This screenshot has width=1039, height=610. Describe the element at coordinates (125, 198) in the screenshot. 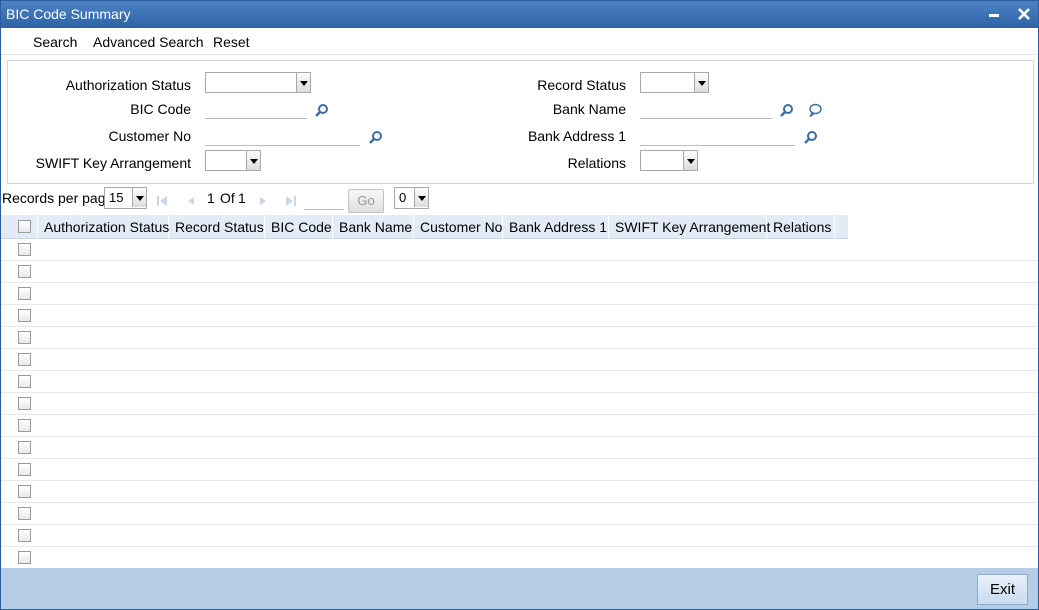

I see `records-per-page-select: 15` at that location.